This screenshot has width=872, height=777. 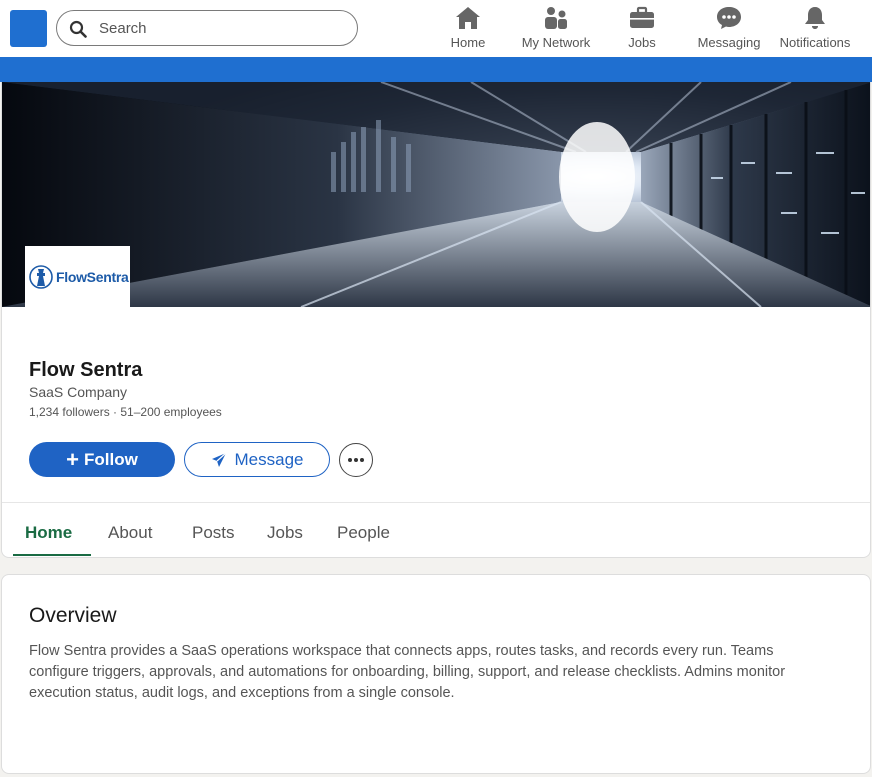 I want to click on tab-home: Home, so click(x=48, y=533).